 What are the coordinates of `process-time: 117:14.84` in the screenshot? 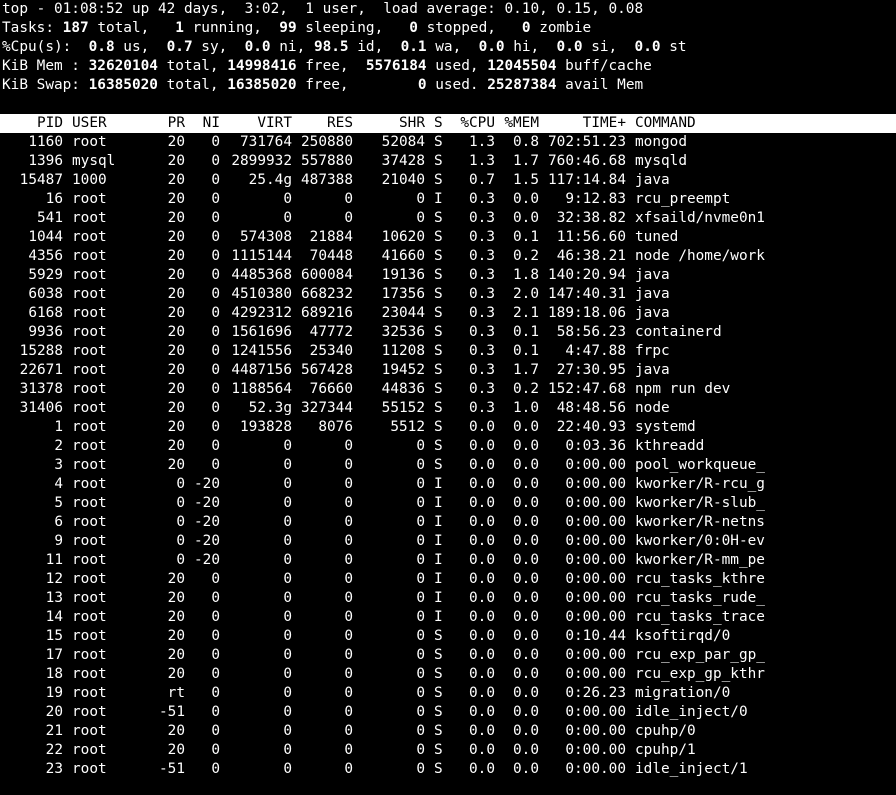 It's located at (587, 180).